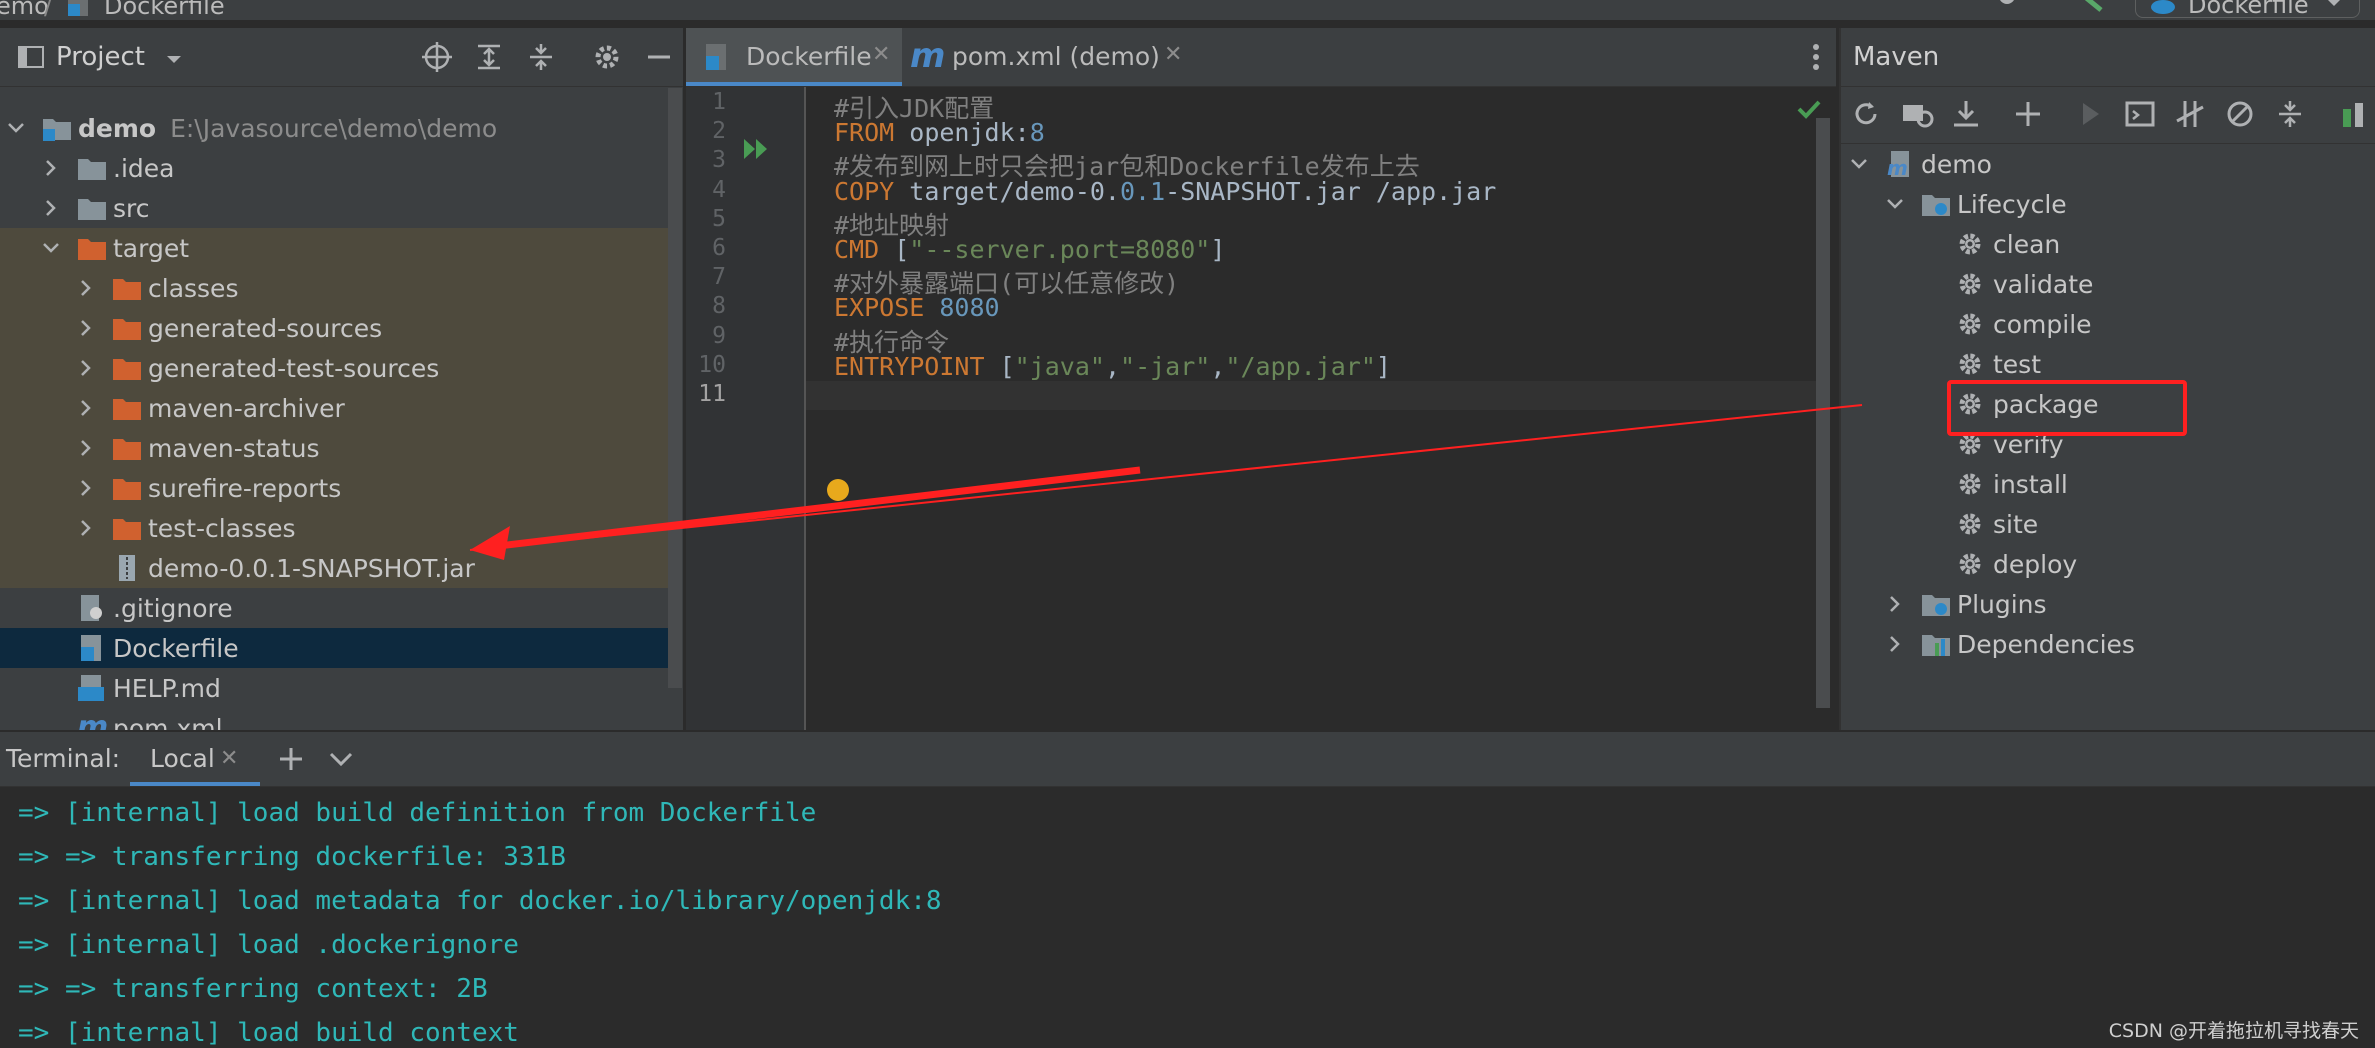 The height and width of the screenshot is (1048, 2375). What do you see at coordinates (336, 288) in the screenshot?
I see `tree-item: classes` at bounding box center [336, 288].